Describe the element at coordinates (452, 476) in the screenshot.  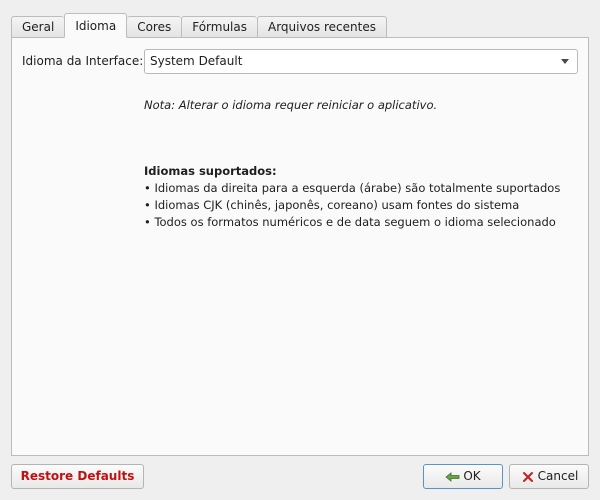
I see `check-arrow-icon` at that location.